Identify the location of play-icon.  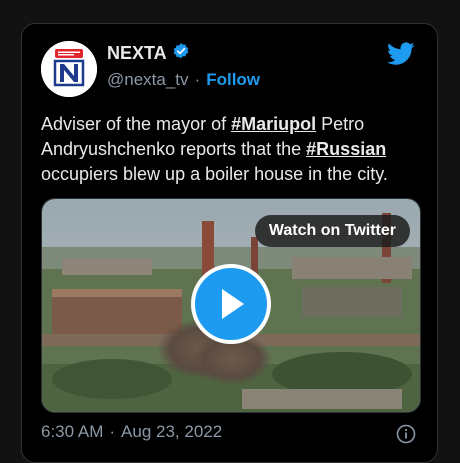
(233, 304).